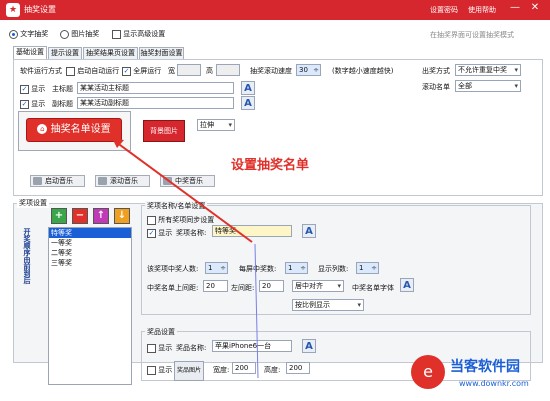 The width and height of the screenshot is (550, 401). I want to click on brand-url: www.downkr.com, so click(494, 383).